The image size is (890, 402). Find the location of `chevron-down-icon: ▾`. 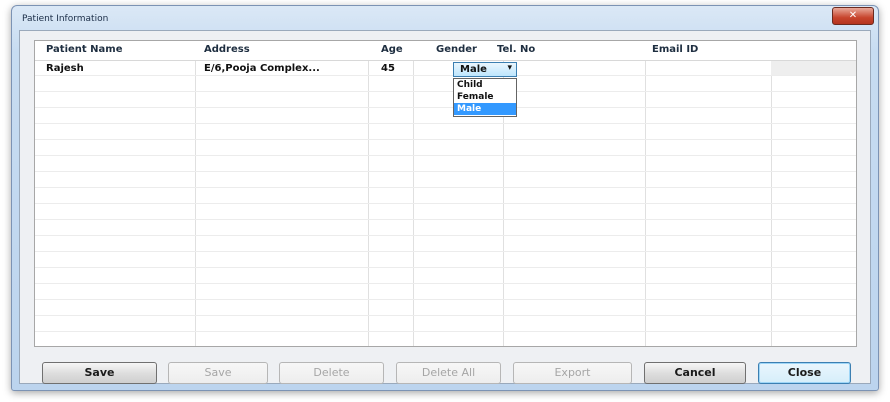

chevron-down-icon: ▾ is located at coordinates (509, 68).